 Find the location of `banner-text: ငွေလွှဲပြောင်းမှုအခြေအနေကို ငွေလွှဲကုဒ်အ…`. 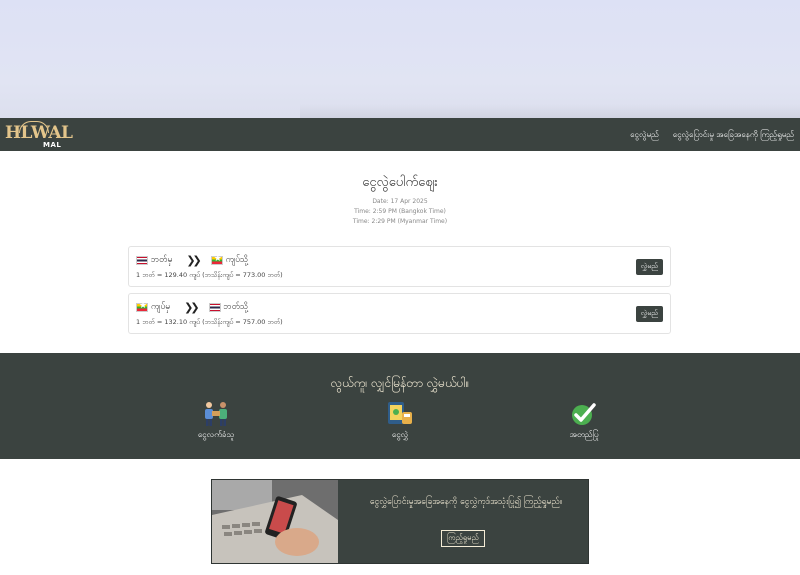

banner-text: ငွေလွှဲပြောင်းမှုအခြေအနေကို ငွေလွှဲကုဒ်အ… is located at coordinates (466, 502).